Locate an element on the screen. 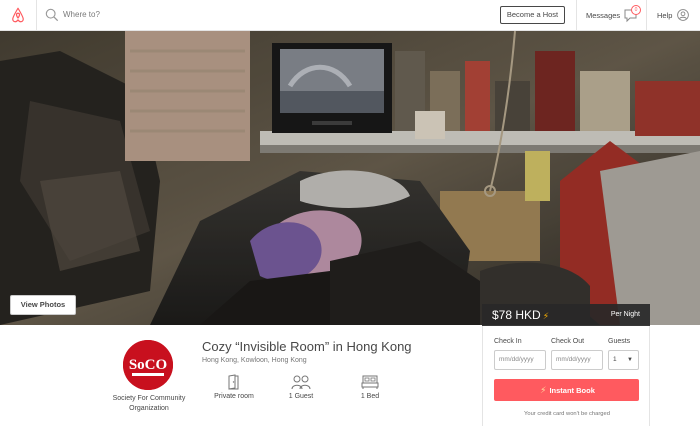  search-input: Where to? is located at coordinates (81, 14).